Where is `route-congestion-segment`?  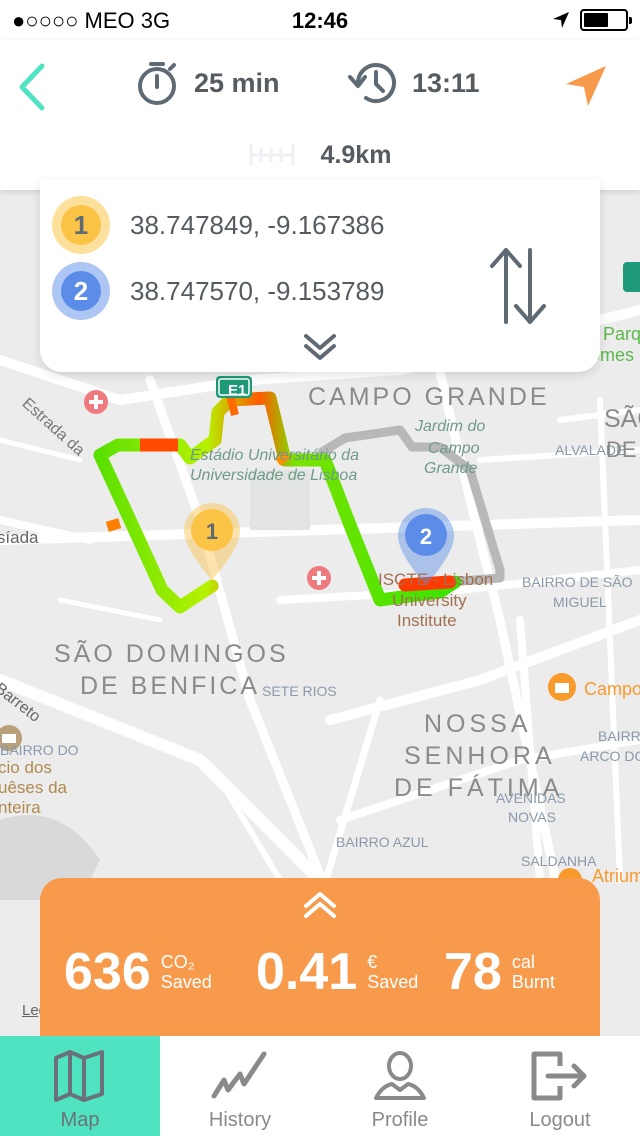 route-congestion-segment is located at coordinates (113, 525).